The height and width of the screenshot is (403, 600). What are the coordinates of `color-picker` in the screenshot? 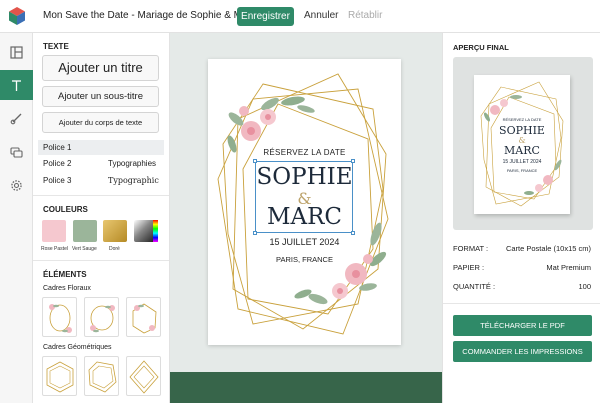 It's located at (146, 231).